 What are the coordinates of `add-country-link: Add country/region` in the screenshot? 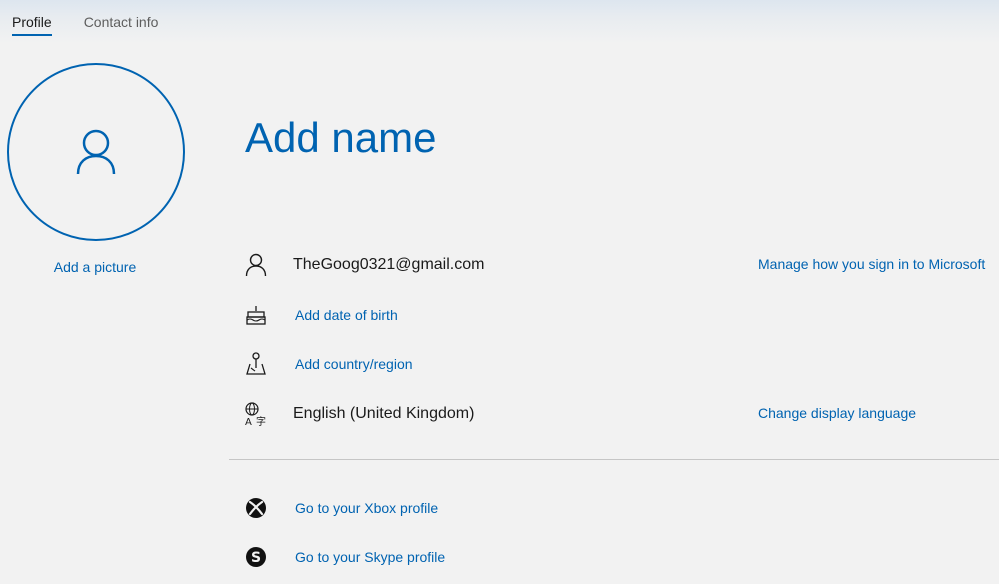 It's located at (354, 364).